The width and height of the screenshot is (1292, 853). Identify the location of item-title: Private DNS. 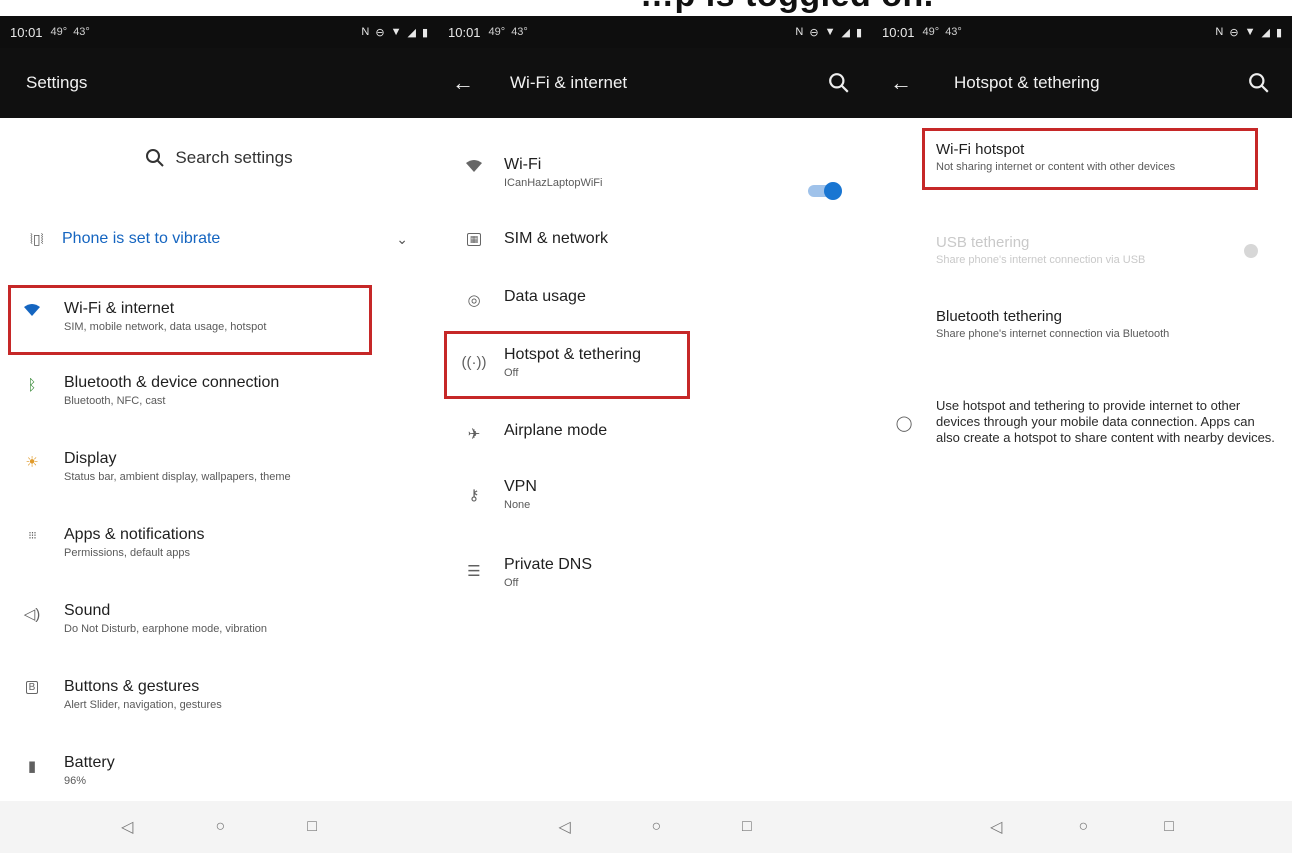
(548, 564).